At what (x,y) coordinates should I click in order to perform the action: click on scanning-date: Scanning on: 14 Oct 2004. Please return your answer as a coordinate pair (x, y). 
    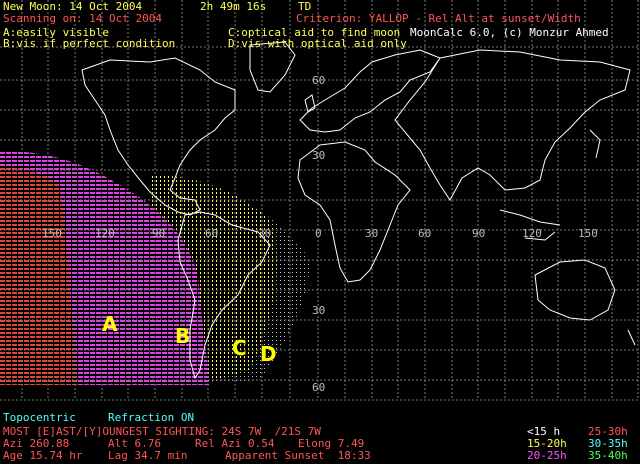
    Looking at the image, I should click on (82, 18).